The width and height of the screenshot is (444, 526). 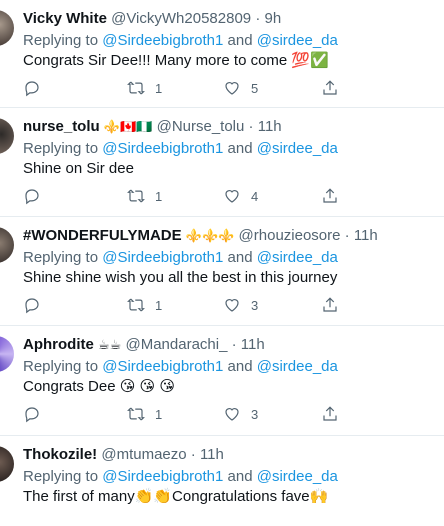 I want to click on display-name: Vicky White, so click(x=65, y=18).